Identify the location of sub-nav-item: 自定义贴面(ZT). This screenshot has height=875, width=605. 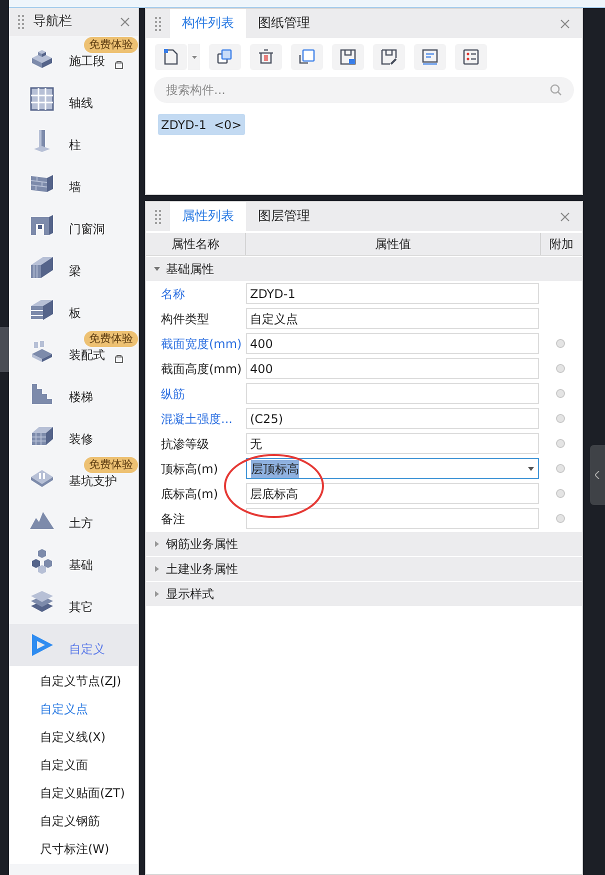
(73, 793).